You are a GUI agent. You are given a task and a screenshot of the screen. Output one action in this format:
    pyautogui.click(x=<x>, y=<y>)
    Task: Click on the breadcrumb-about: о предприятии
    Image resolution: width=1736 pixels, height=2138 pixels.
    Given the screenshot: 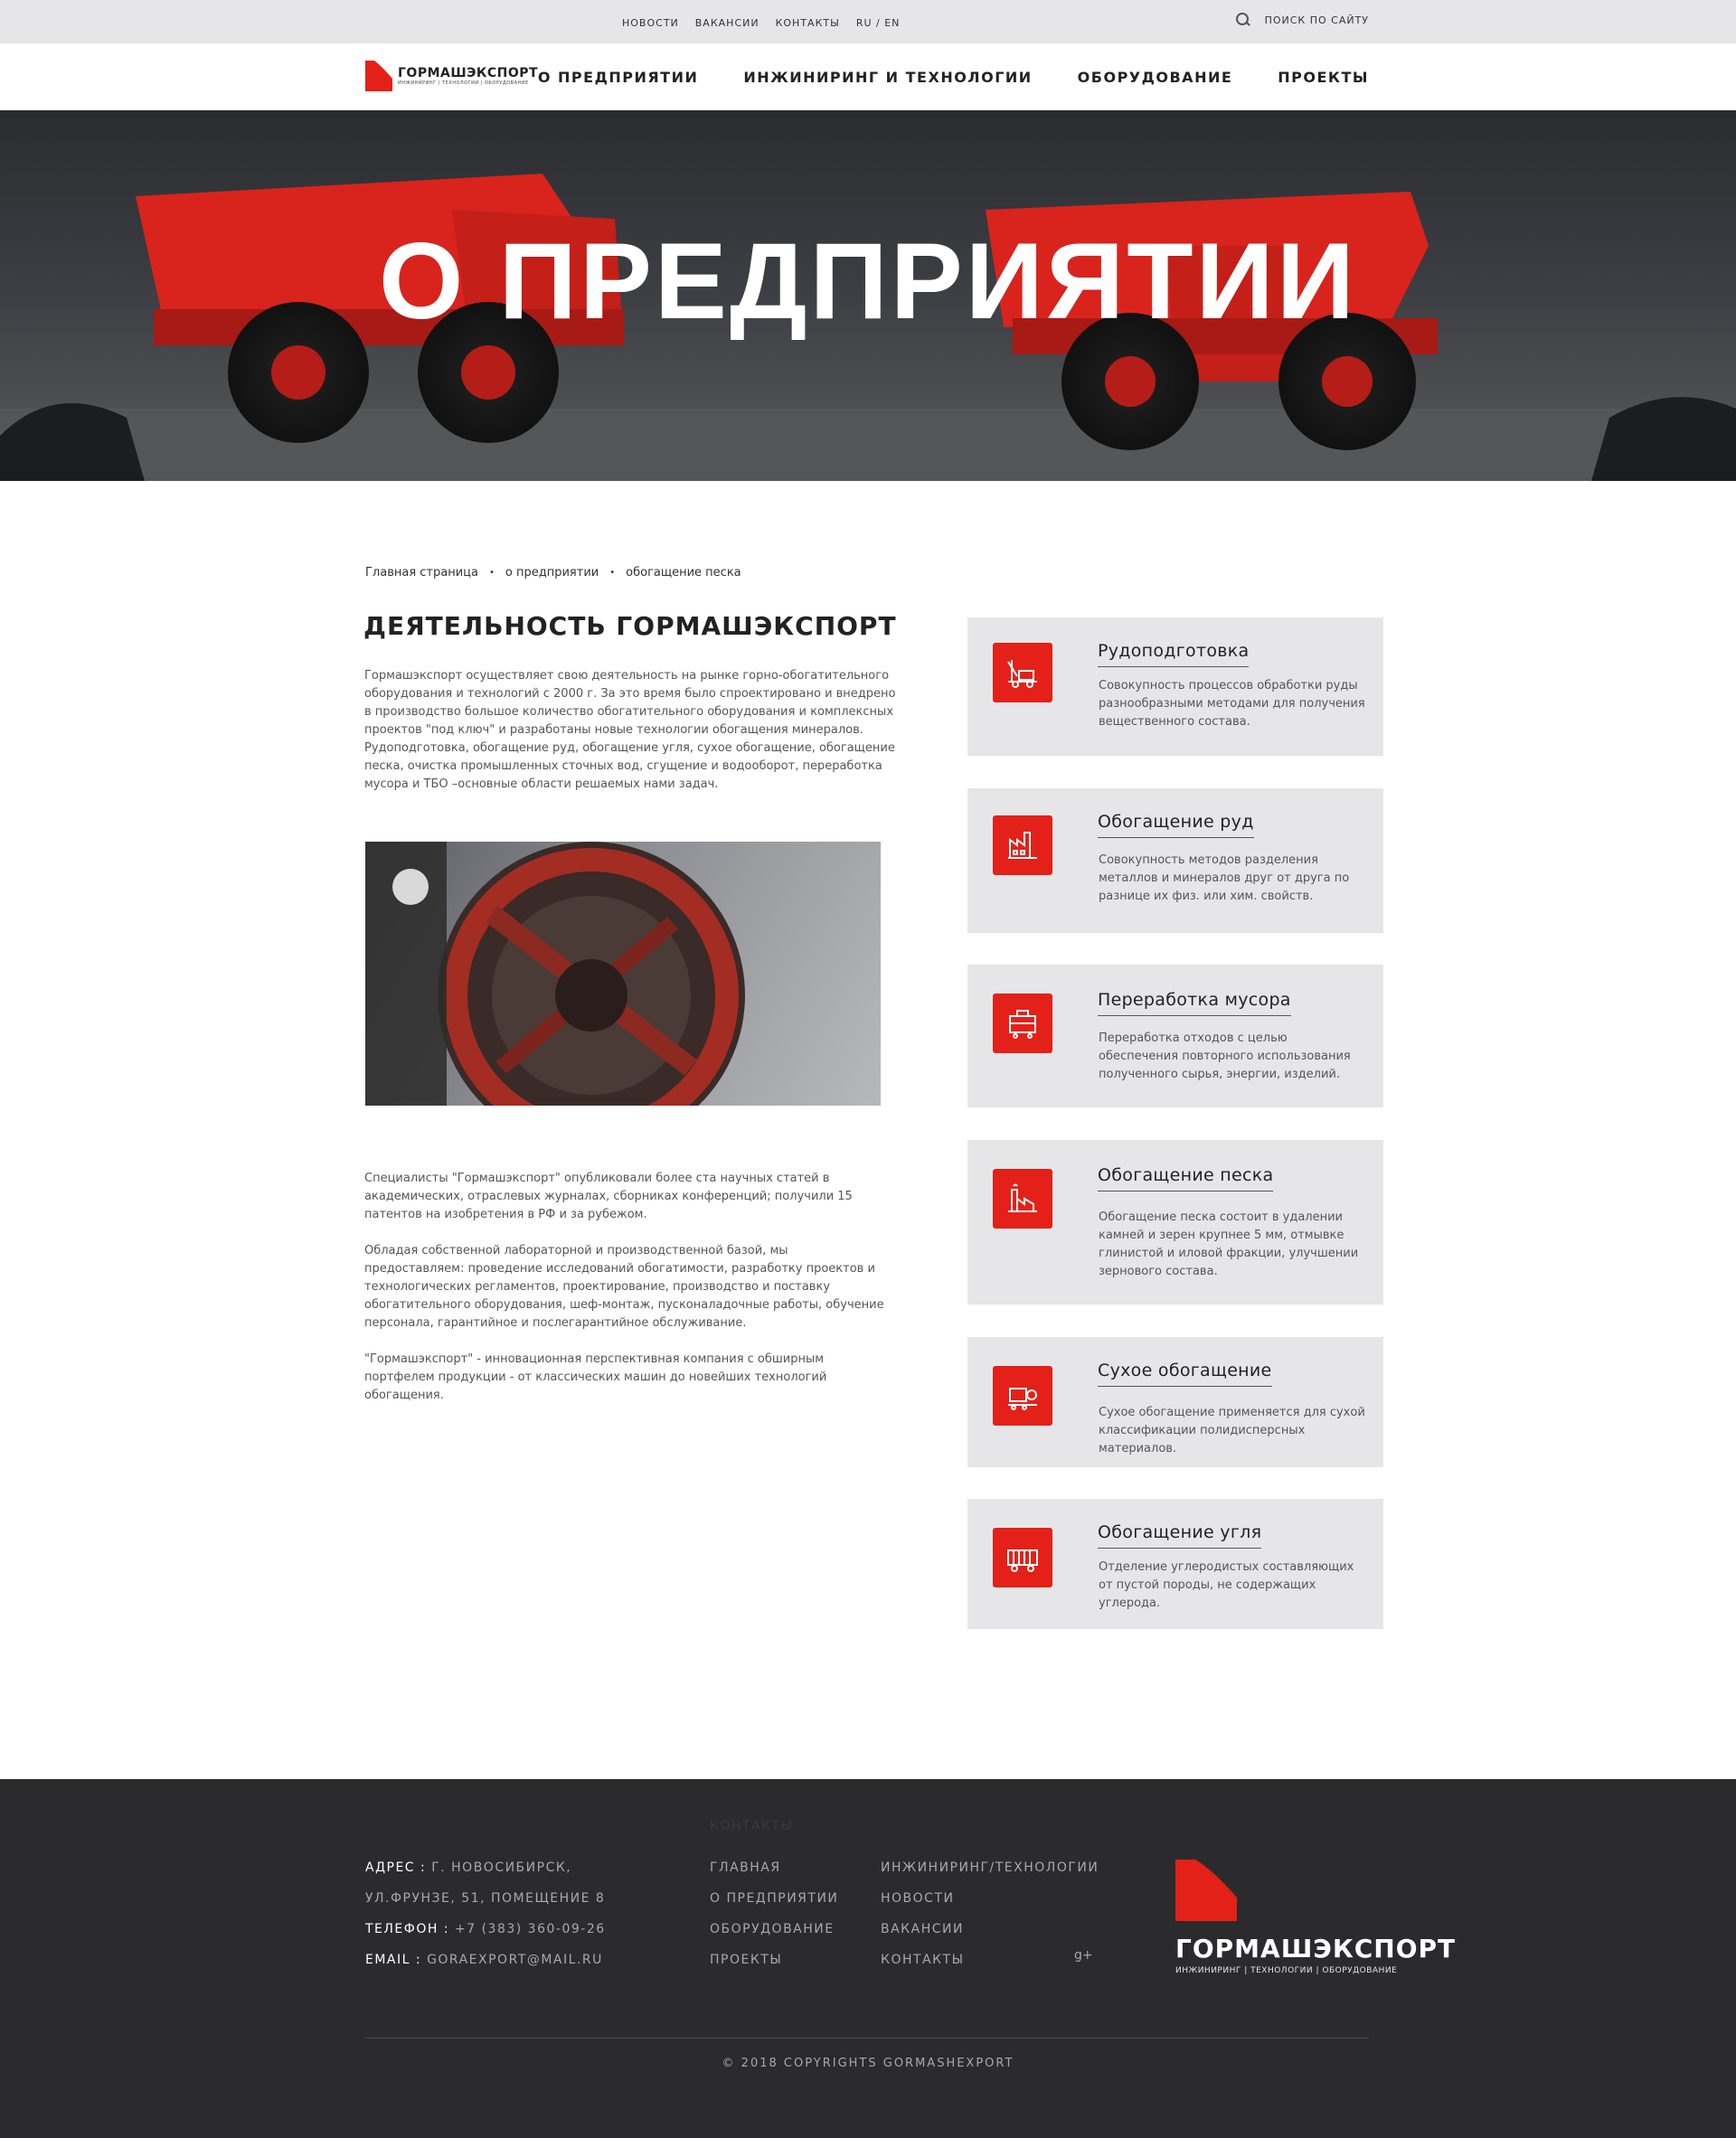 What is the action you would take?
    pyautogui.click(x=552, y=573)
    